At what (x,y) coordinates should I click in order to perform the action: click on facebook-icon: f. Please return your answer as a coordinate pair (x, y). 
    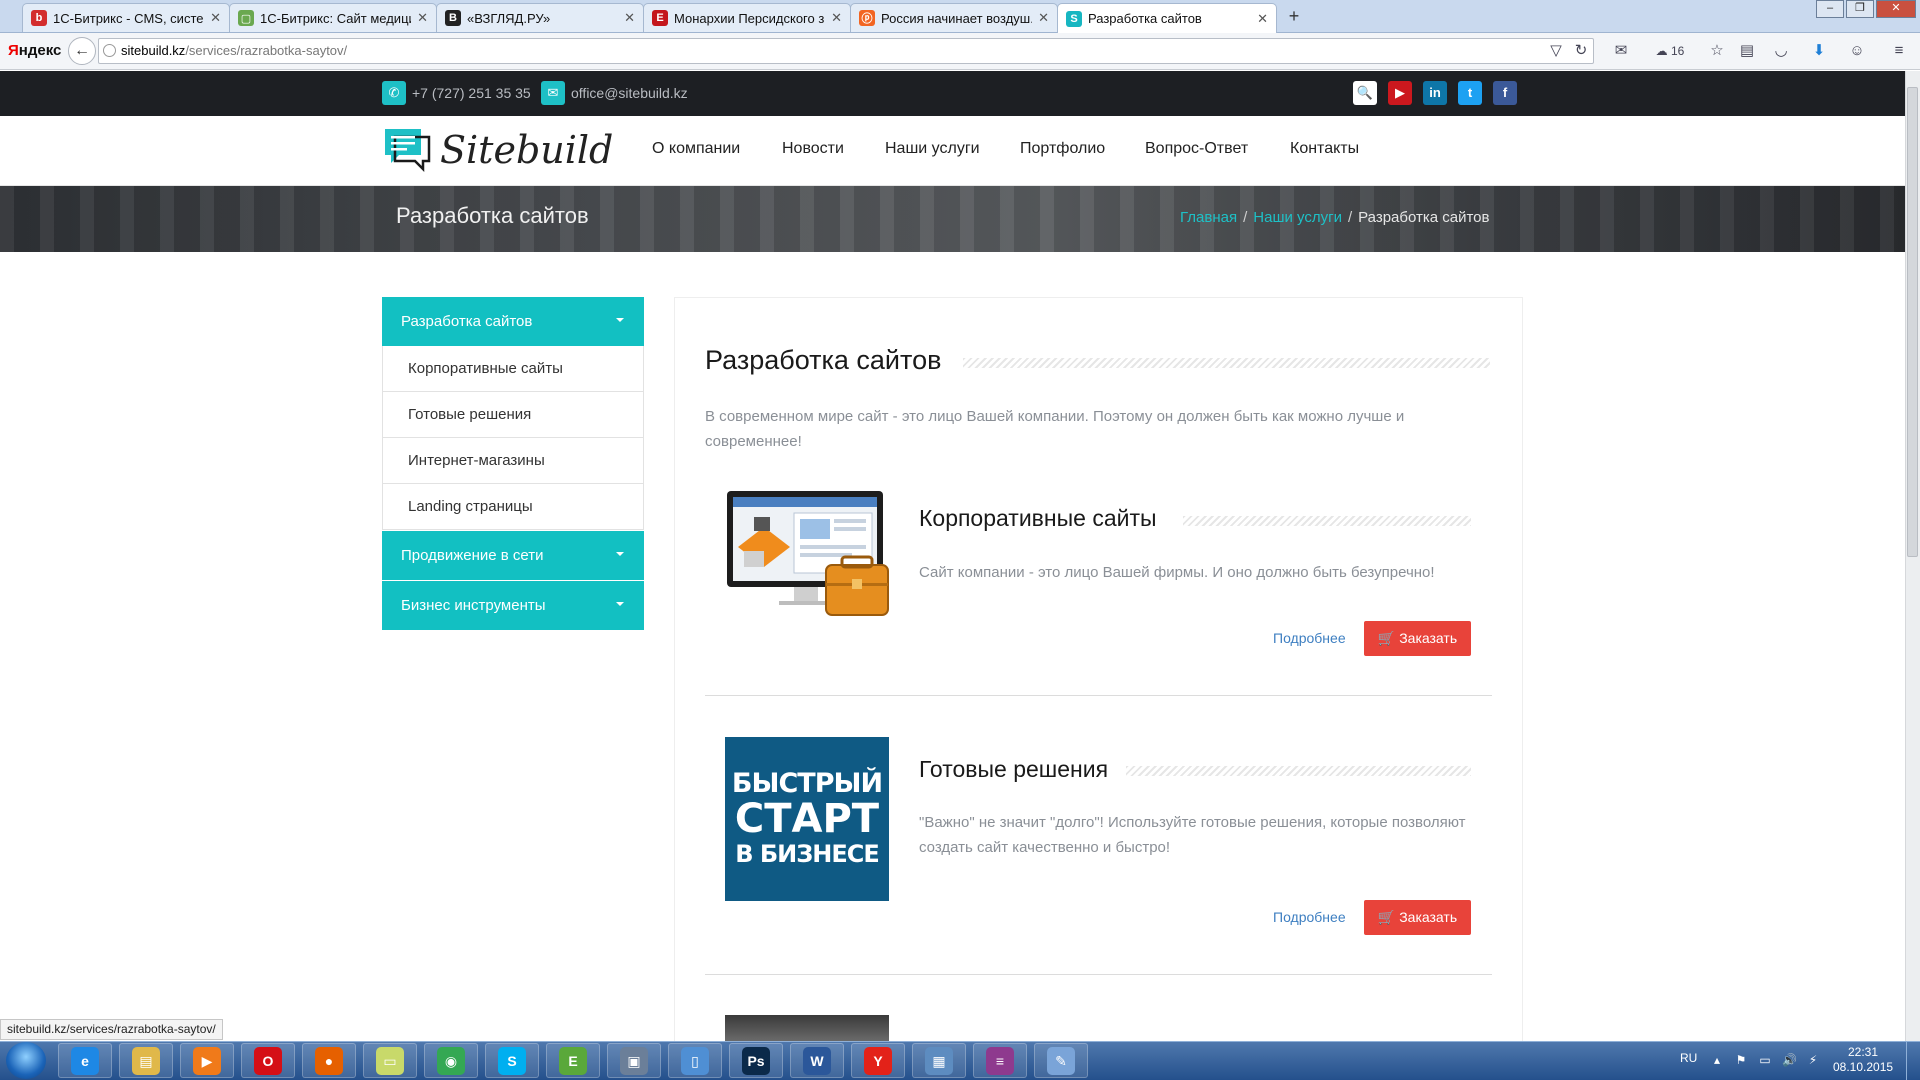
    Looking at the image, I should click on (1505, 93).